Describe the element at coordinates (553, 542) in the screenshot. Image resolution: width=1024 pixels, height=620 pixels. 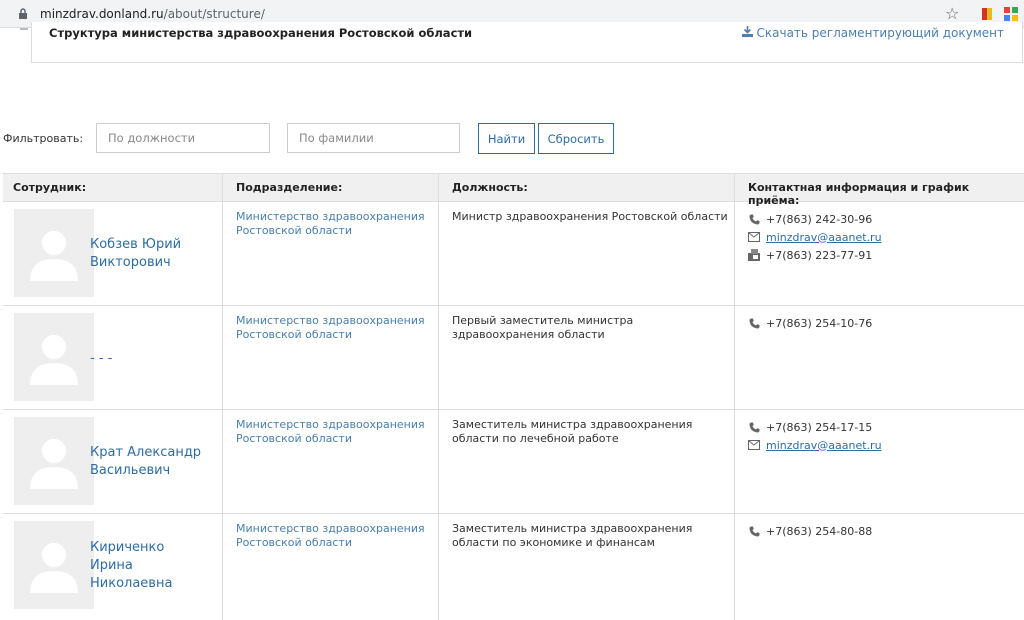
I see `position-line: области по экономике и финансам` at that location.